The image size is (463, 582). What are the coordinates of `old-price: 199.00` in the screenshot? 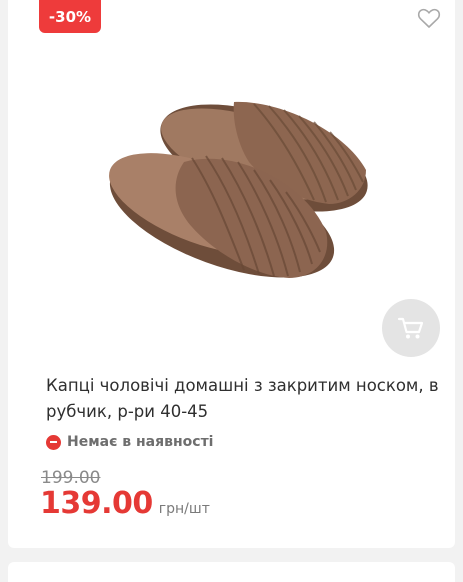 It's located at (71, 478).